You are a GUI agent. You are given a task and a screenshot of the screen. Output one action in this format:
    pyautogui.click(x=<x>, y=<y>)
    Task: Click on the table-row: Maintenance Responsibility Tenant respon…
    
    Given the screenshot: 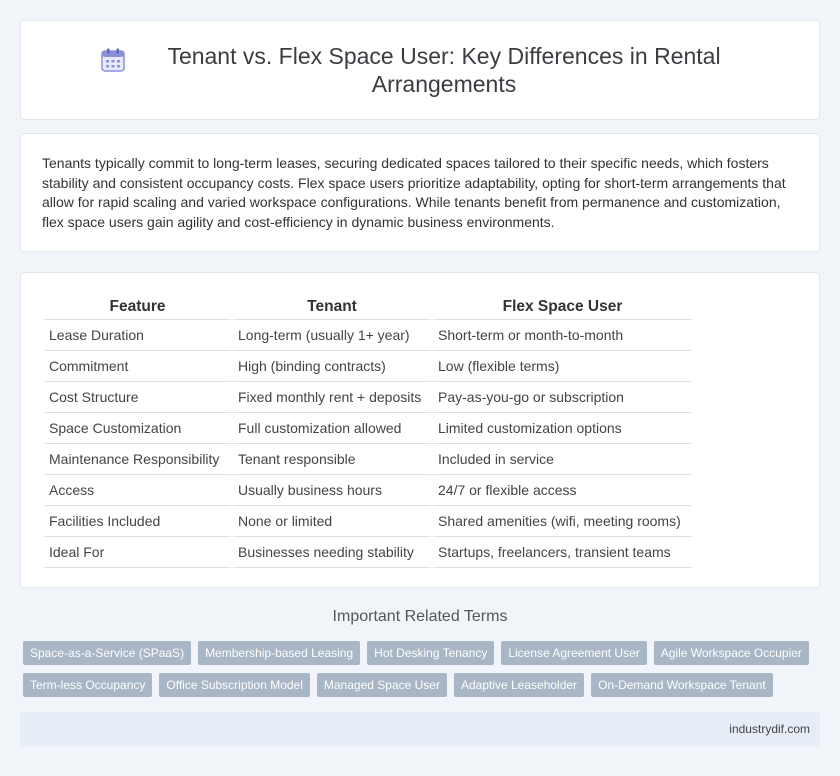 What is the action you would take?
    pyautogui.click(x=368, y=459)
    